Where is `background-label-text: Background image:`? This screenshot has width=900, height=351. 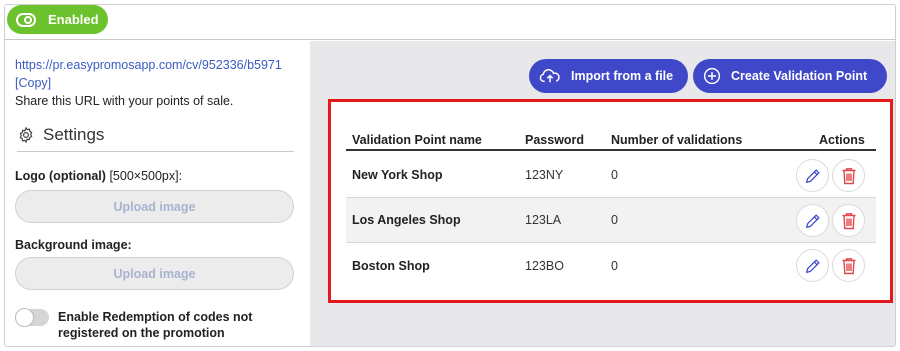 background-label-text: Background image: is located at coordinates (73, 245).